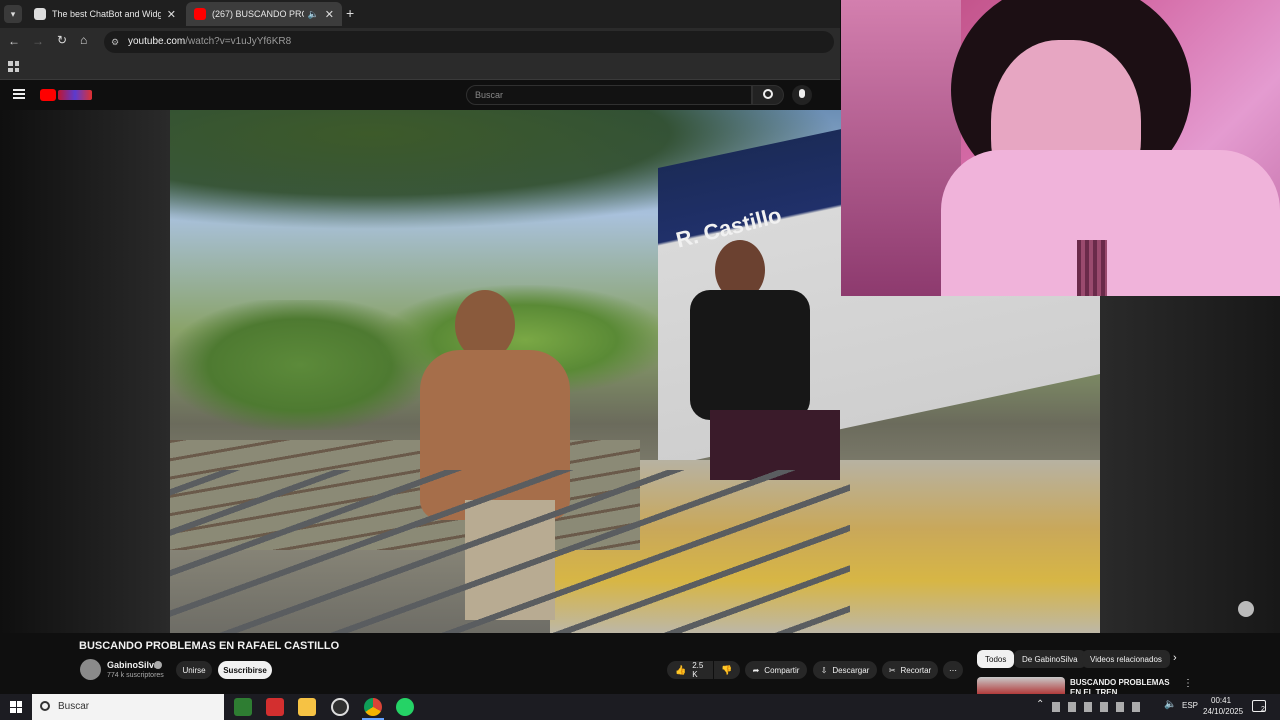 The image size is (1280, 720). Describe the element at coordinates (690, 670) in the screenshot. I see `like-button: 👍 2.5 K` at that location.